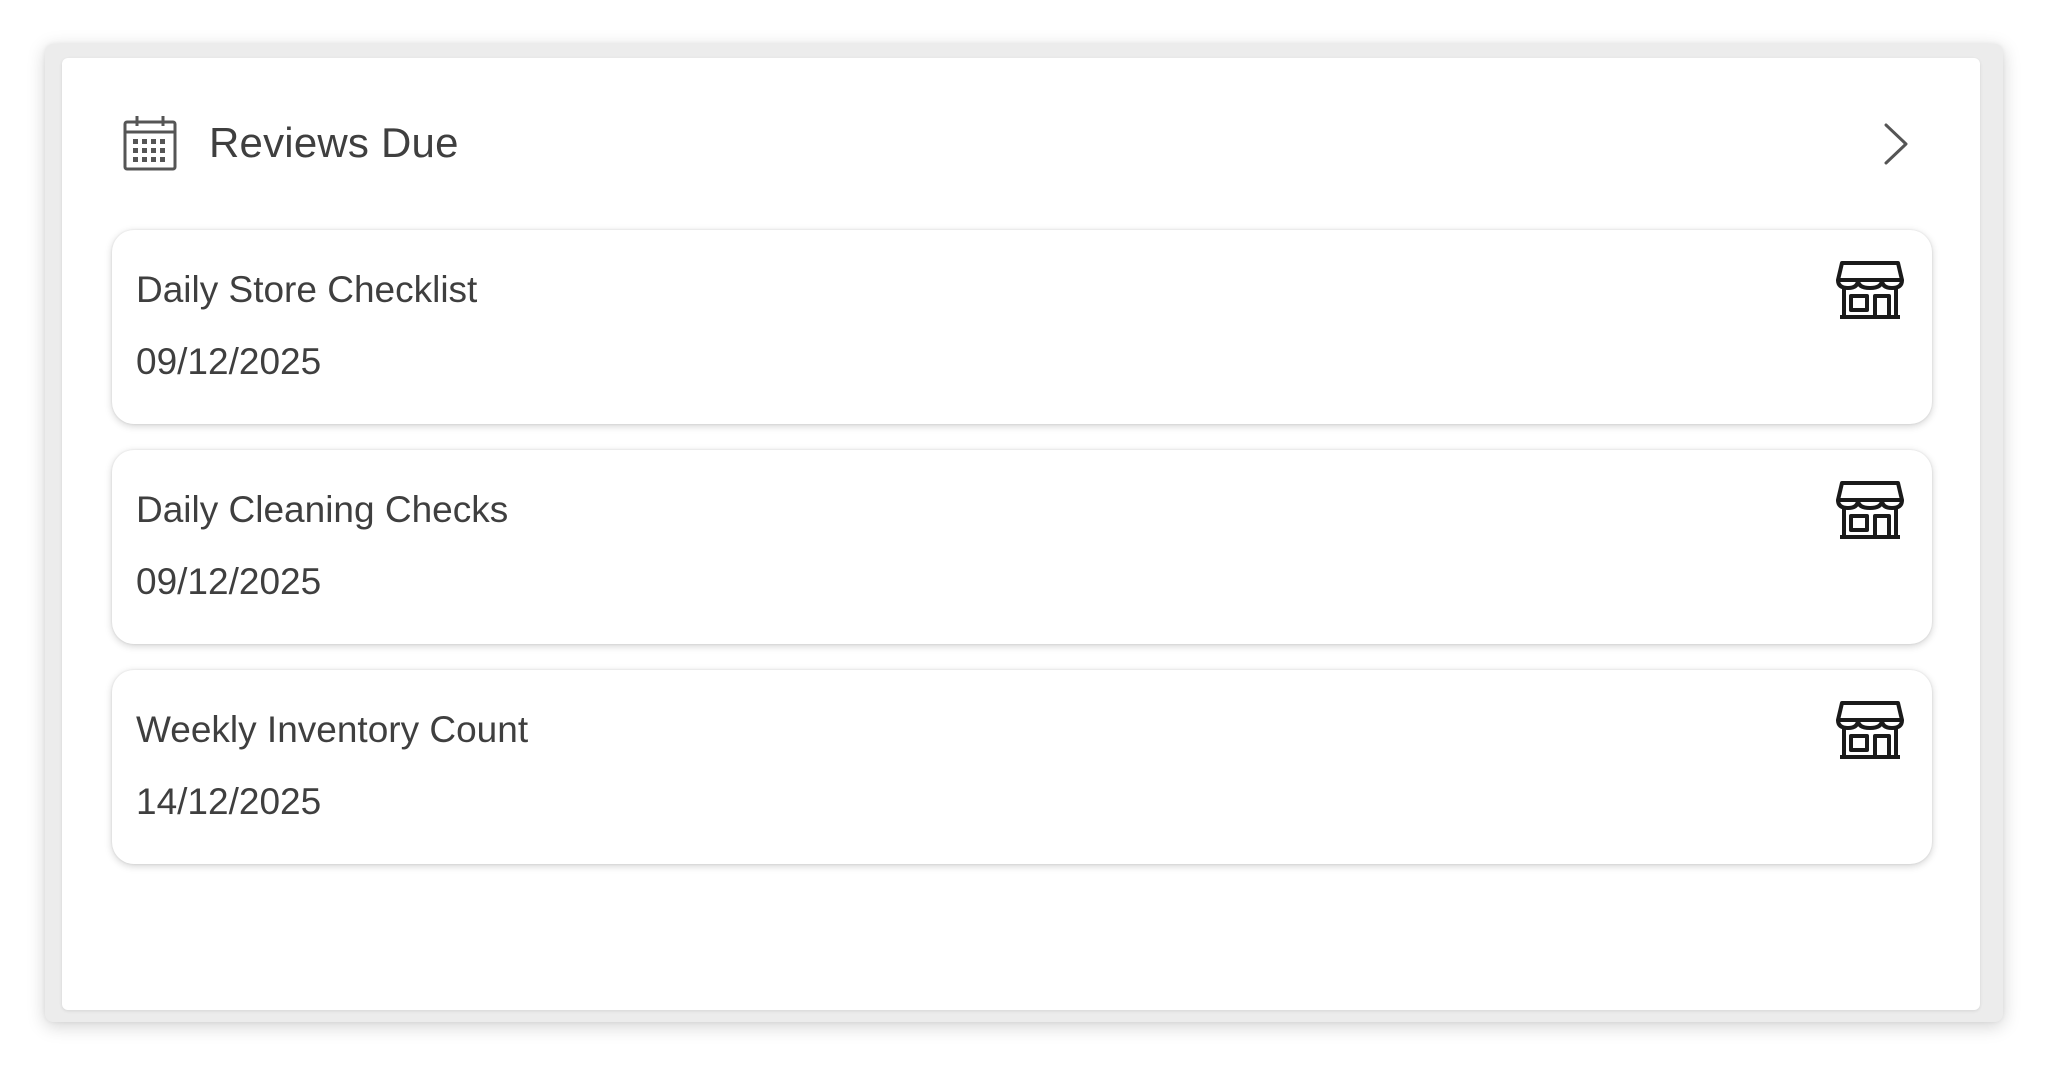 The image size is (2048, 1067). I want to click on review-title: Daily Cleaning Checks, so click(322, 509).